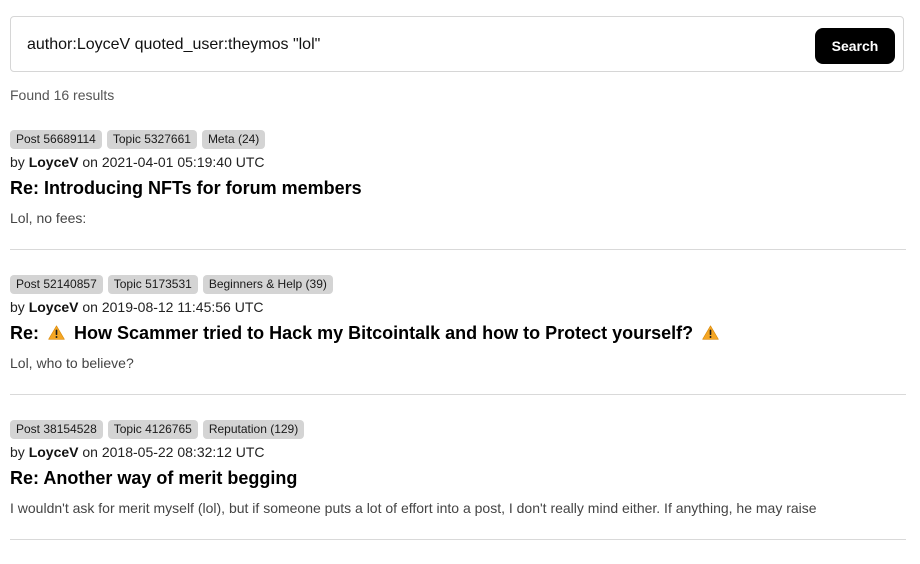  I want to click on search-input, so click(422, 45).